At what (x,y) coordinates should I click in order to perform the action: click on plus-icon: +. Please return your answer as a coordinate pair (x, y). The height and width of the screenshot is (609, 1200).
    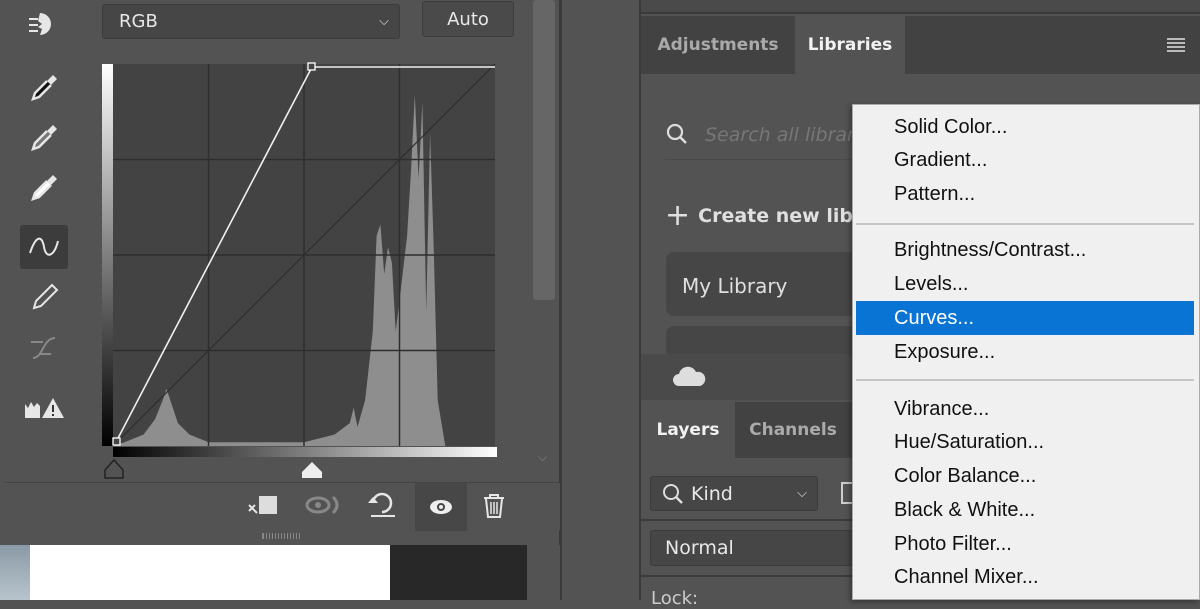
    Looking at the image, I should click on (678, 215).